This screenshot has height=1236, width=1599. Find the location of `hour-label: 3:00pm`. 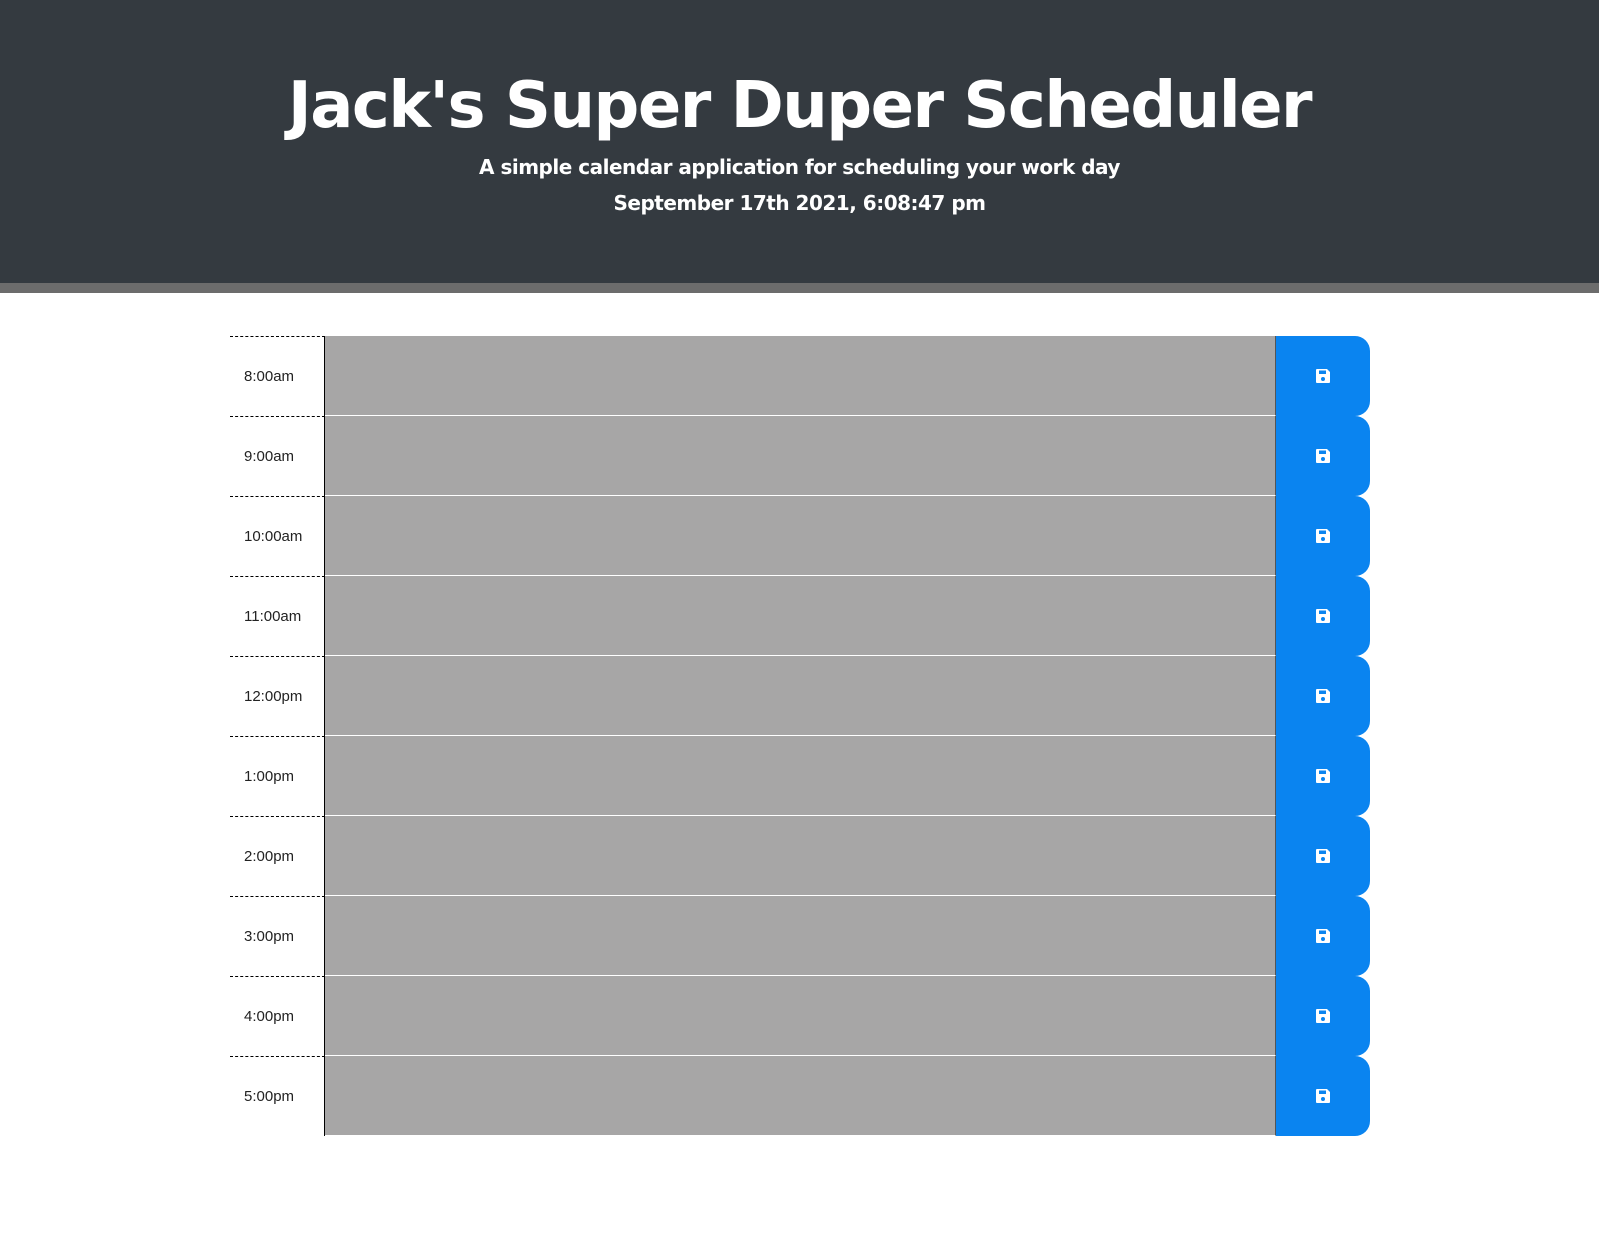

hour-label: 3:00pm is located at coordinates (277, 936).